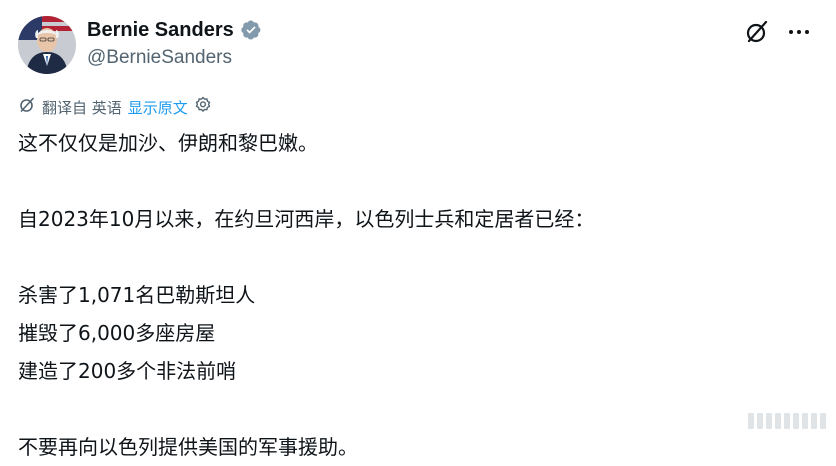 This screenshot has width=836, height=466. Describe the element at coordinates (203, 107) in the screenshot. I see `gear-icon` at that location.